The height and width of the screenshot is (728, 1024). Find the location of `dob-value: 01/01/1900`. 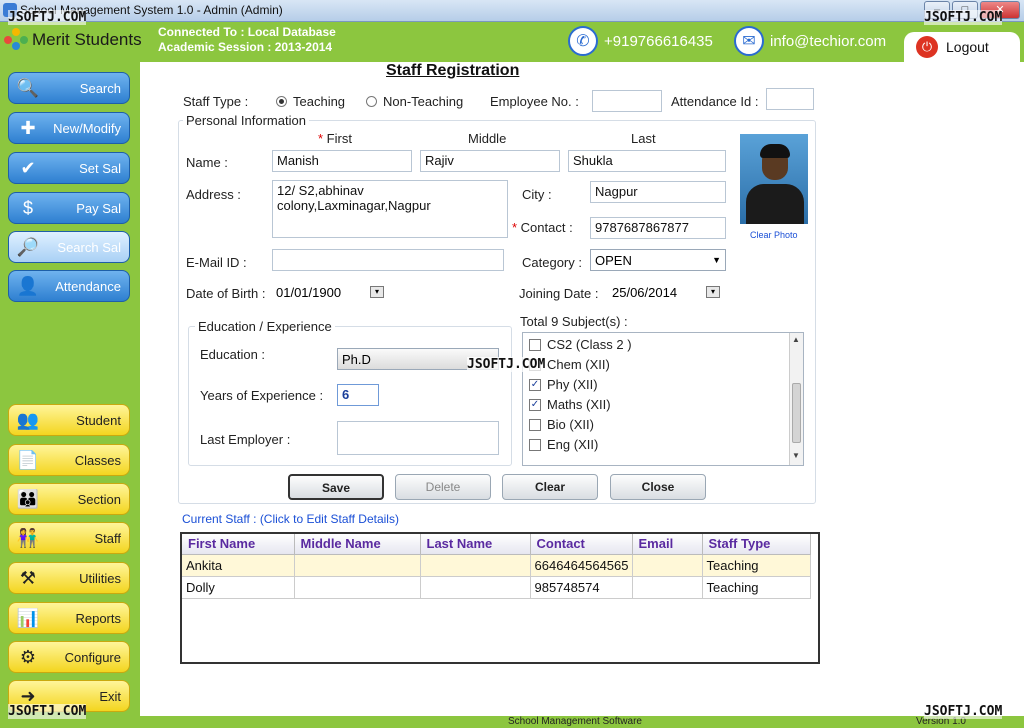

dob-value: 01/01/1900 is located at coordinates (309, 292).